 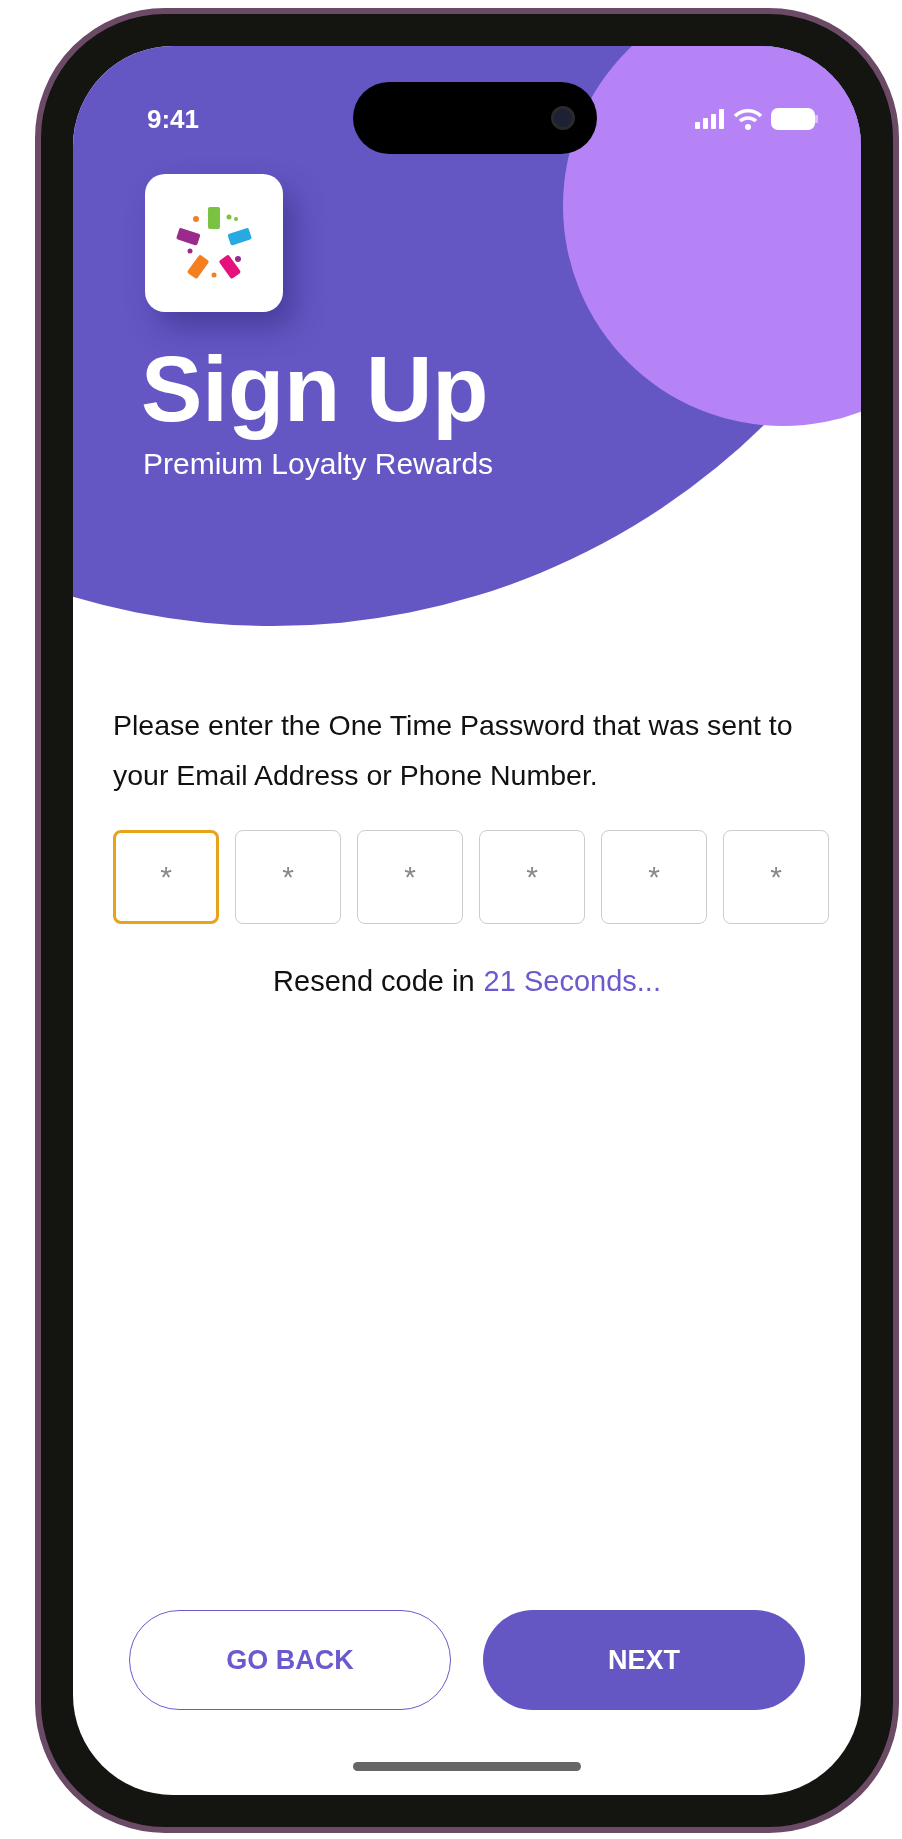 I want to click on back-button: GO BACK, so click(x=290, y=1660).